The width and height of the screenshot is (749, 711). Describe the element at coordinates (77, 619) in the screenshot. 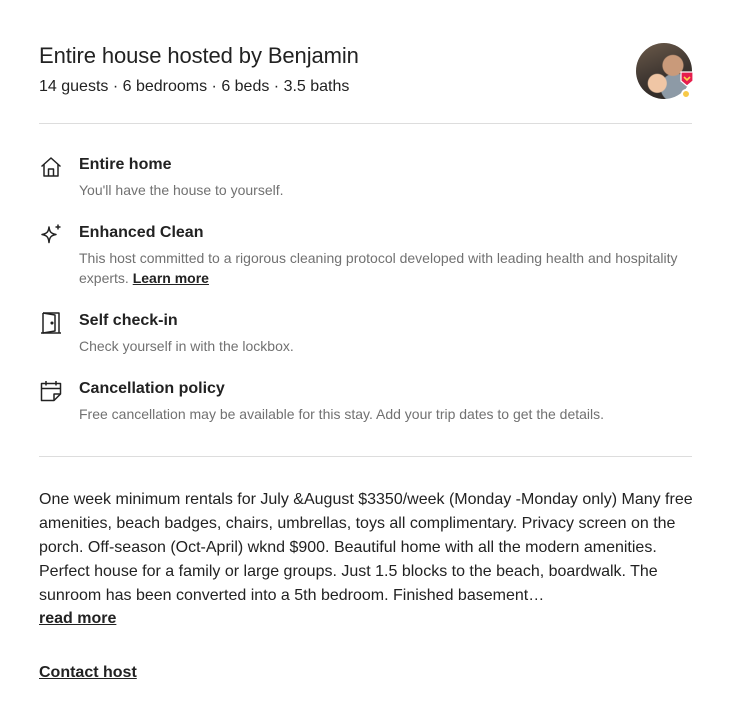

I see `read-more-link: read more` at that location.